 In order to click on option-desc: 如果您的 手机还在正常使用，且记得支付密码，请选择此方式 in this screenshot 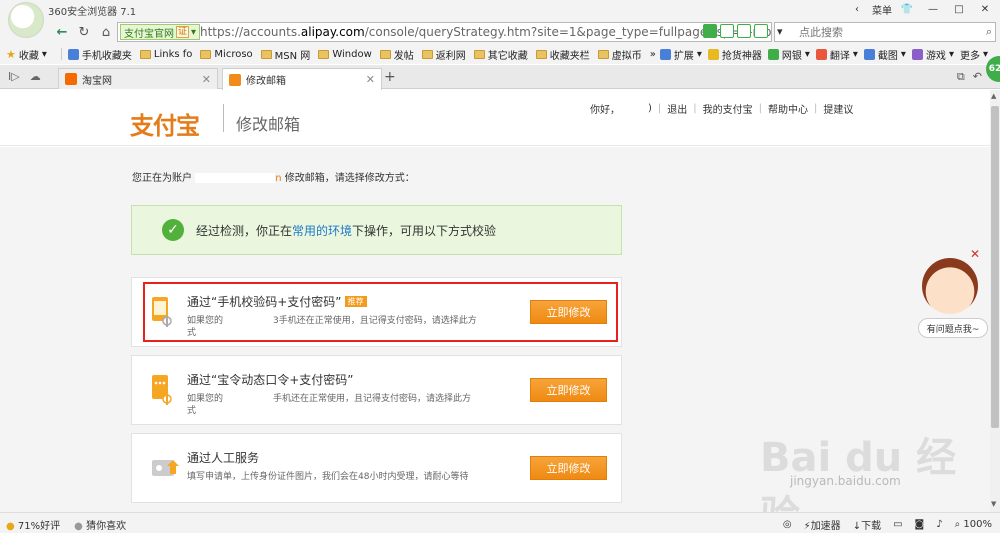, I will do `click(329, 405)`.